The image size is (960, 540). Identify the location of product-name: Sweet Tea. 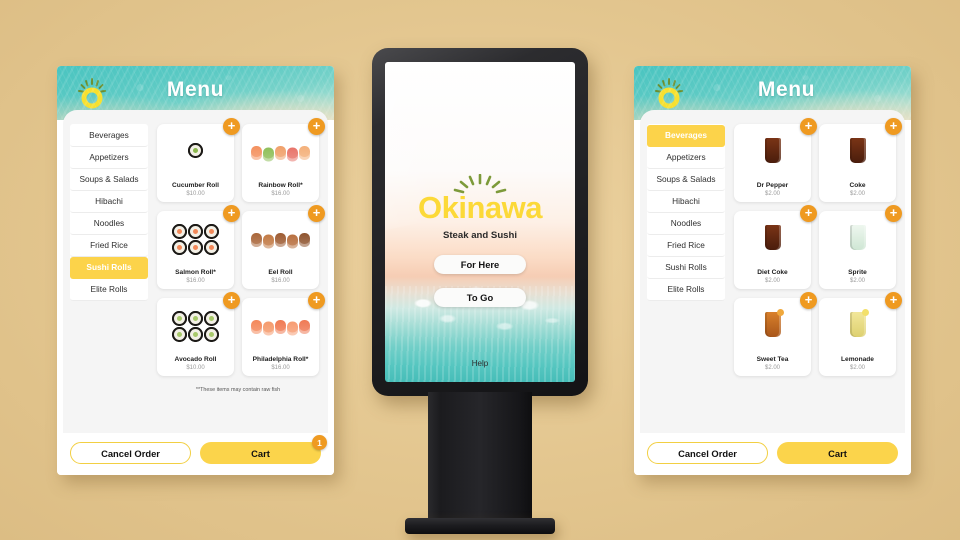
(772, 359).